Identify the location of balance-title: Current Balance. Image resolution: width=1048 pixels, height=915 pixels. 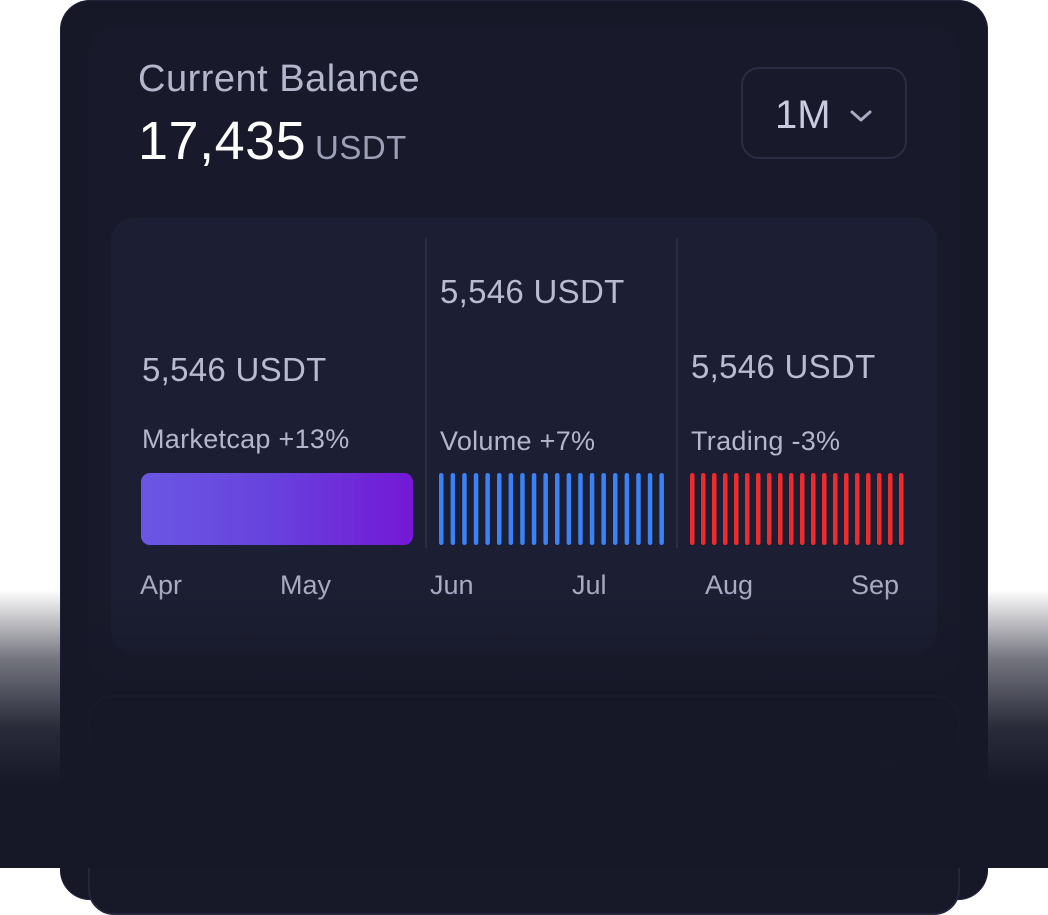
(279, 79).